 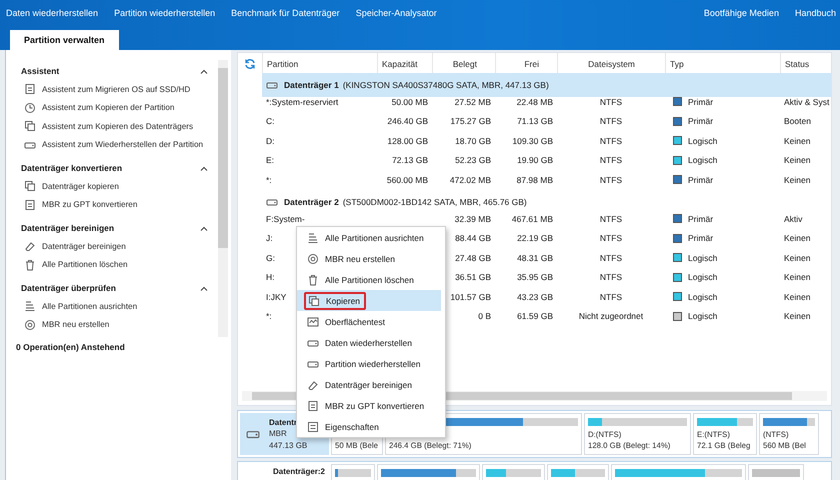 What do you see at coordinates (815, 13) in the screenshot?
I see `nav-link: Handbuch` at bounding box center [815, 13].